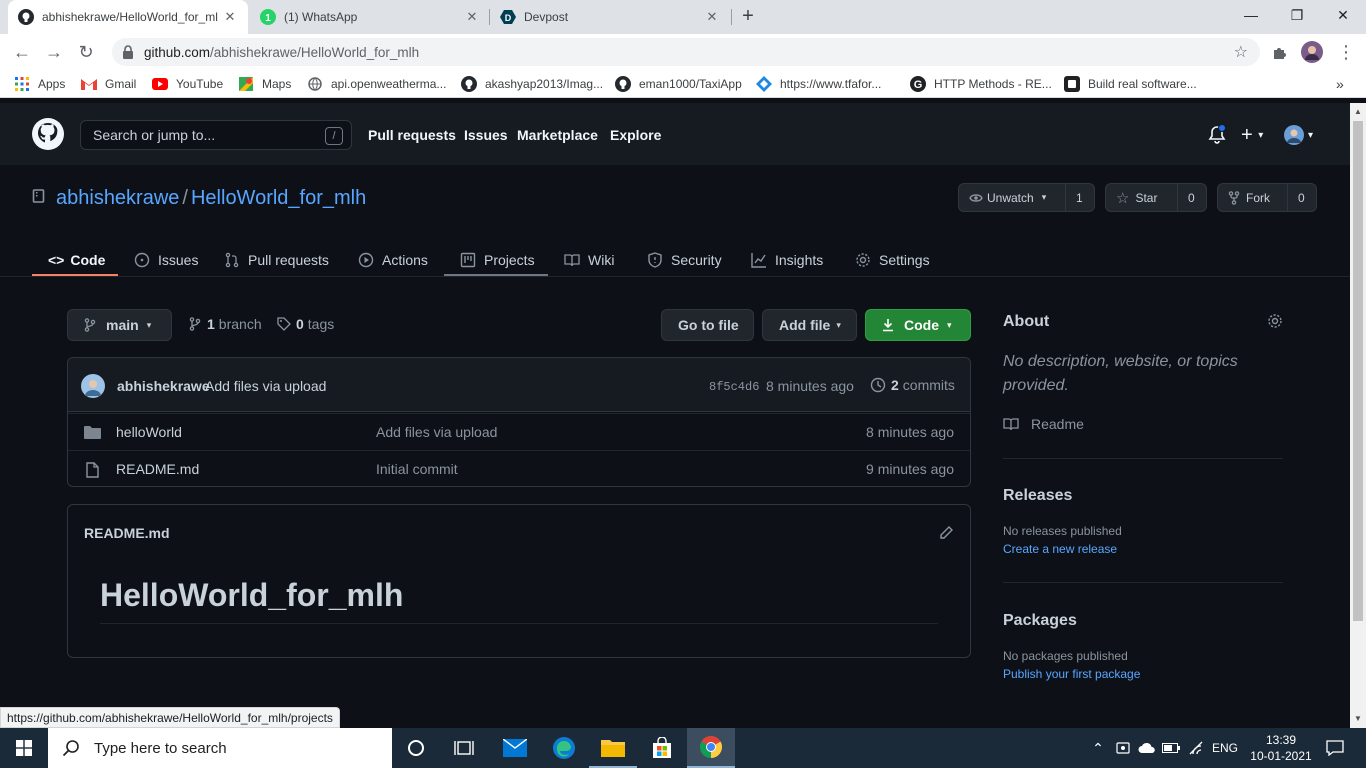  What do you see at coordinates (76, 260) in the screenshot?
I see `tab-code: <> Code` at bounding box center [76, 260].